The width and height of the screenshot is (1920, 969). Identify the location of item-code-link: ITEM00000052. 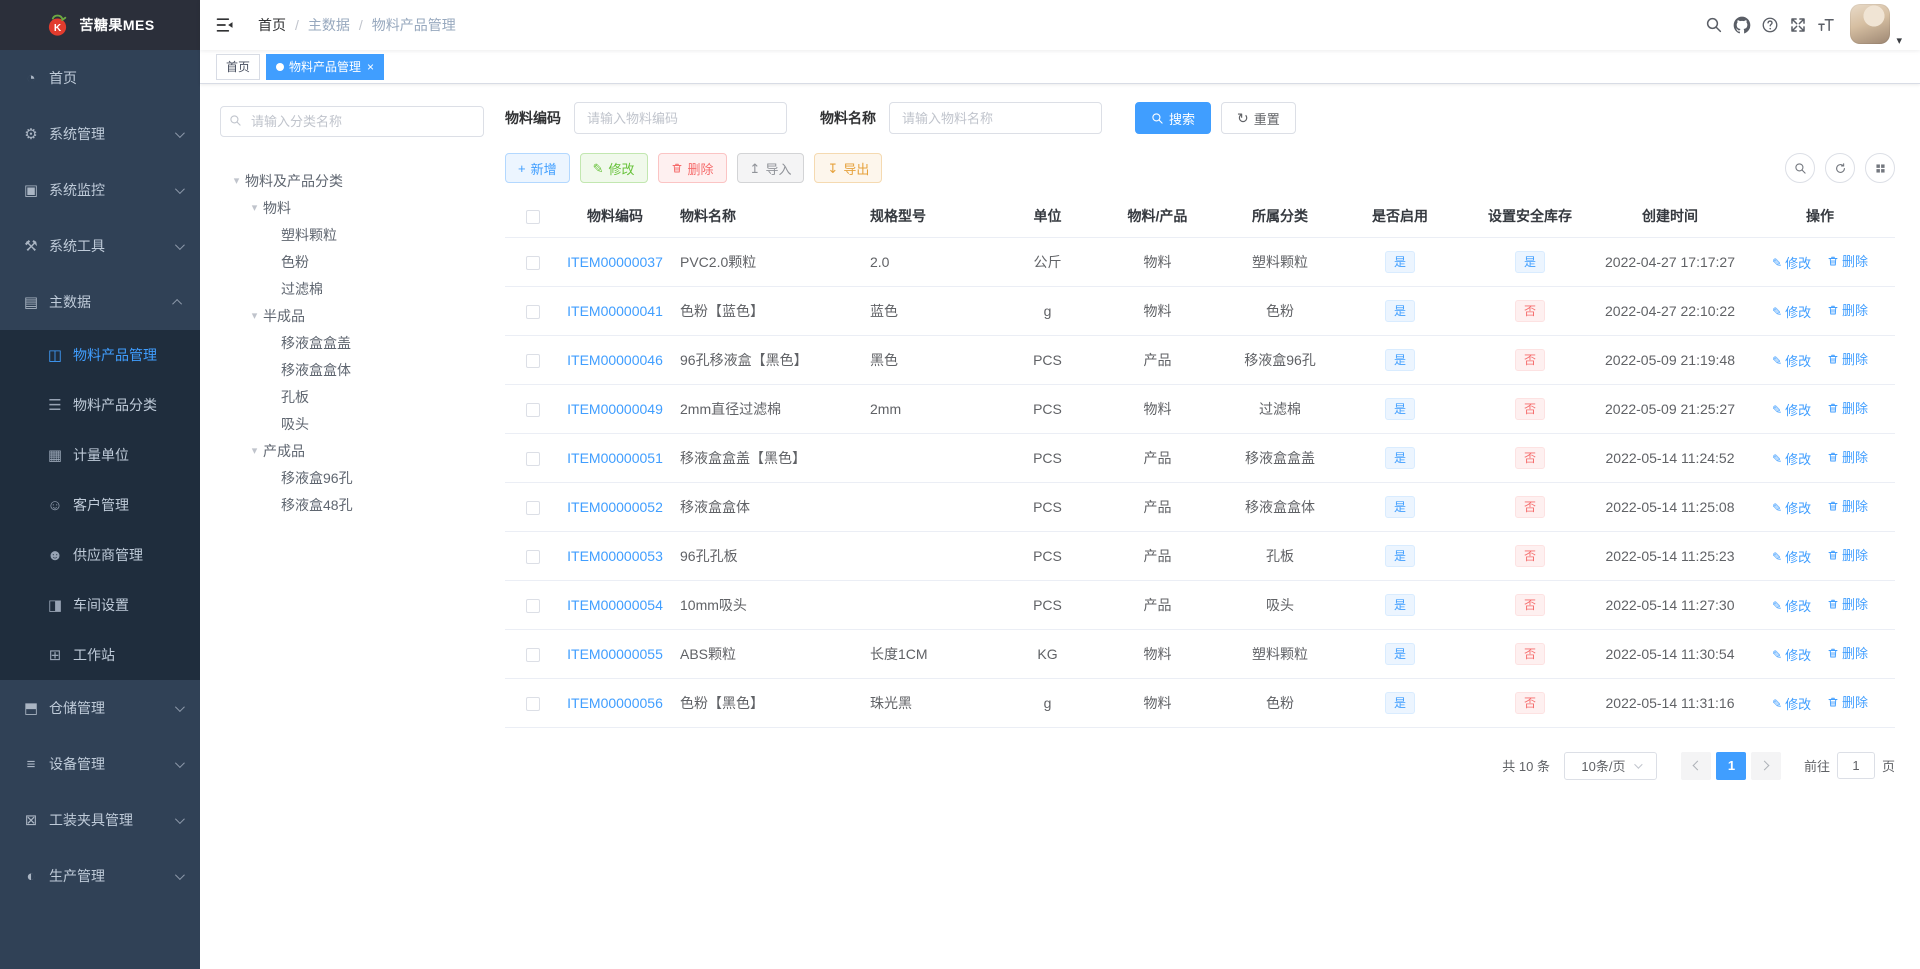
(615, 507).